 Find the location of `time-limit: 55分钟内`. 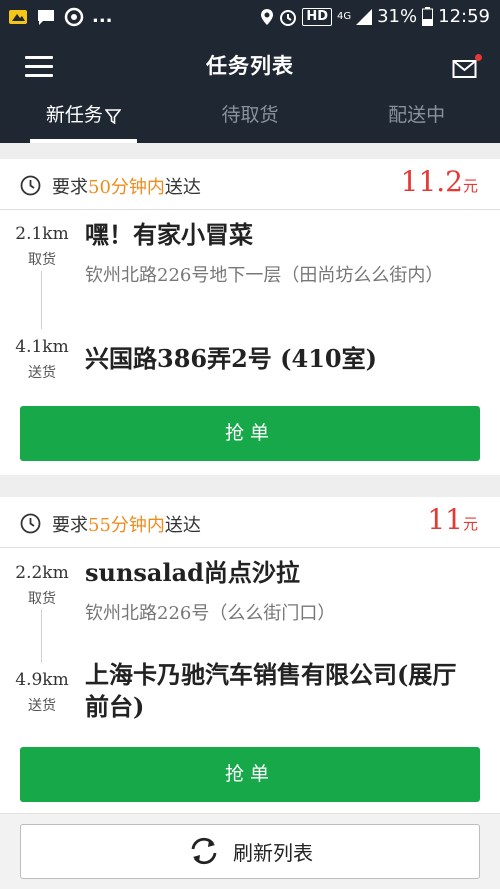

time-limit: 55分钟内 is located at coordinates (126, 525).